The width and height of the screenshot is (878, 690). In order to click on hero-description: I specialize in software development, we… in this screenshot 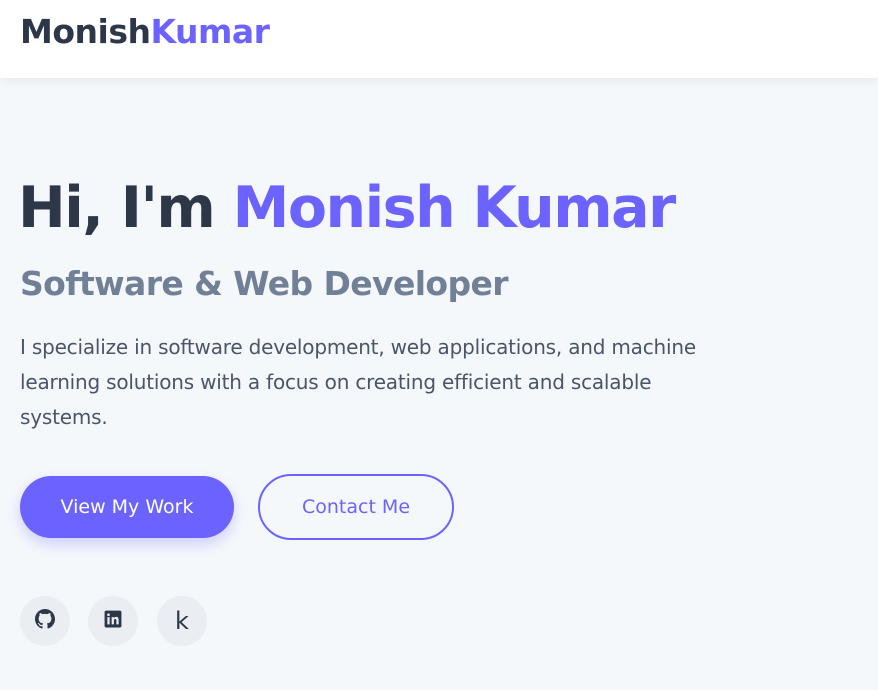, I will do `click(358, 382)`.